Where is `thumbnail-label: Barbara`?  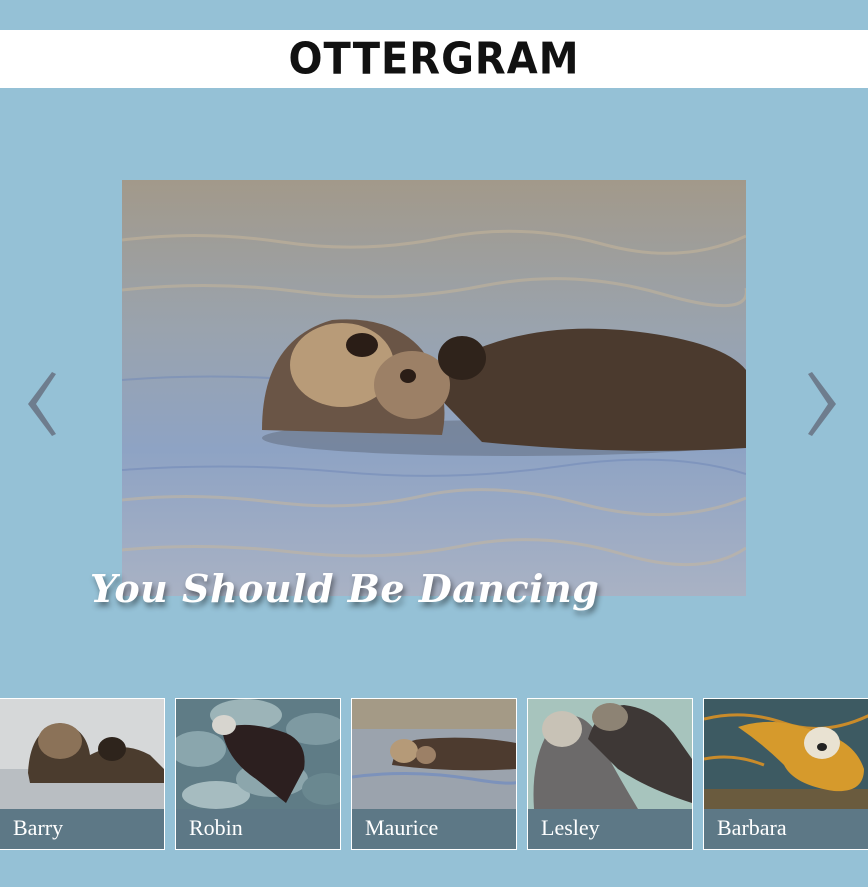 thumbnail-label: Barbara is located at coordinates (786, 829).